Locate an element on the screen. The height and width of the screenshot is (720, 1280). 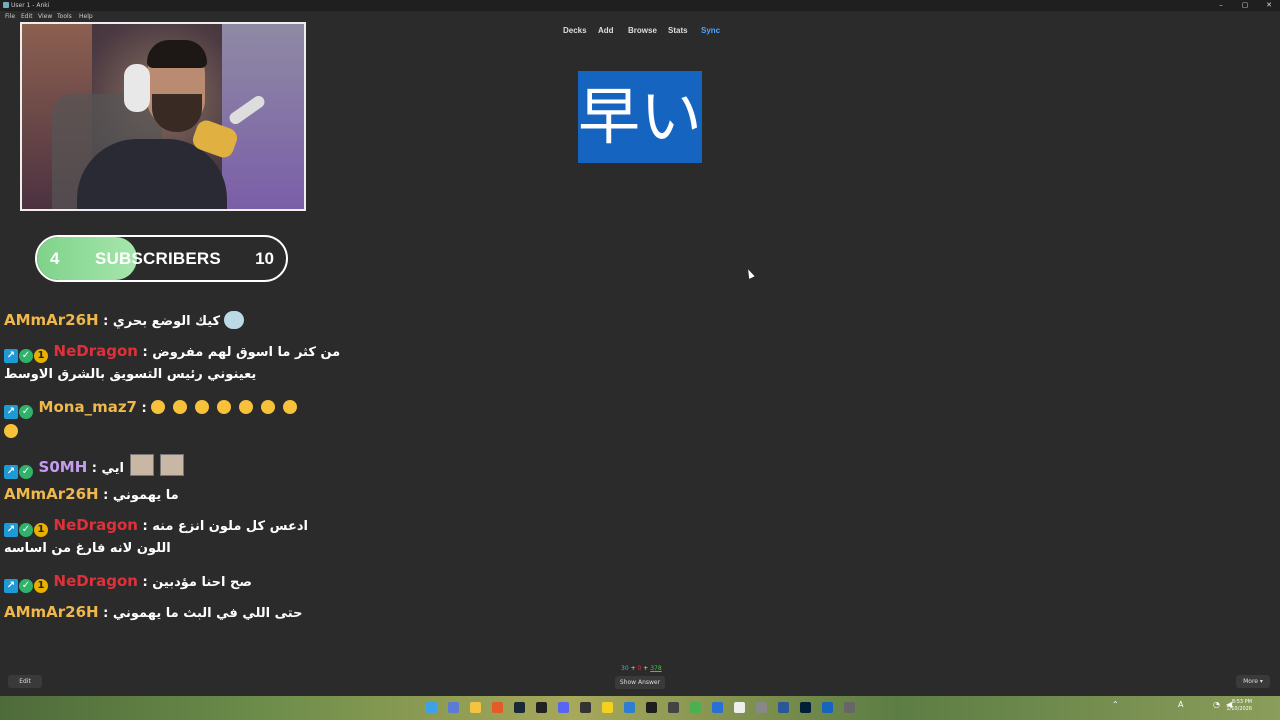
menu-file: File is located at coordinates (10, 16).